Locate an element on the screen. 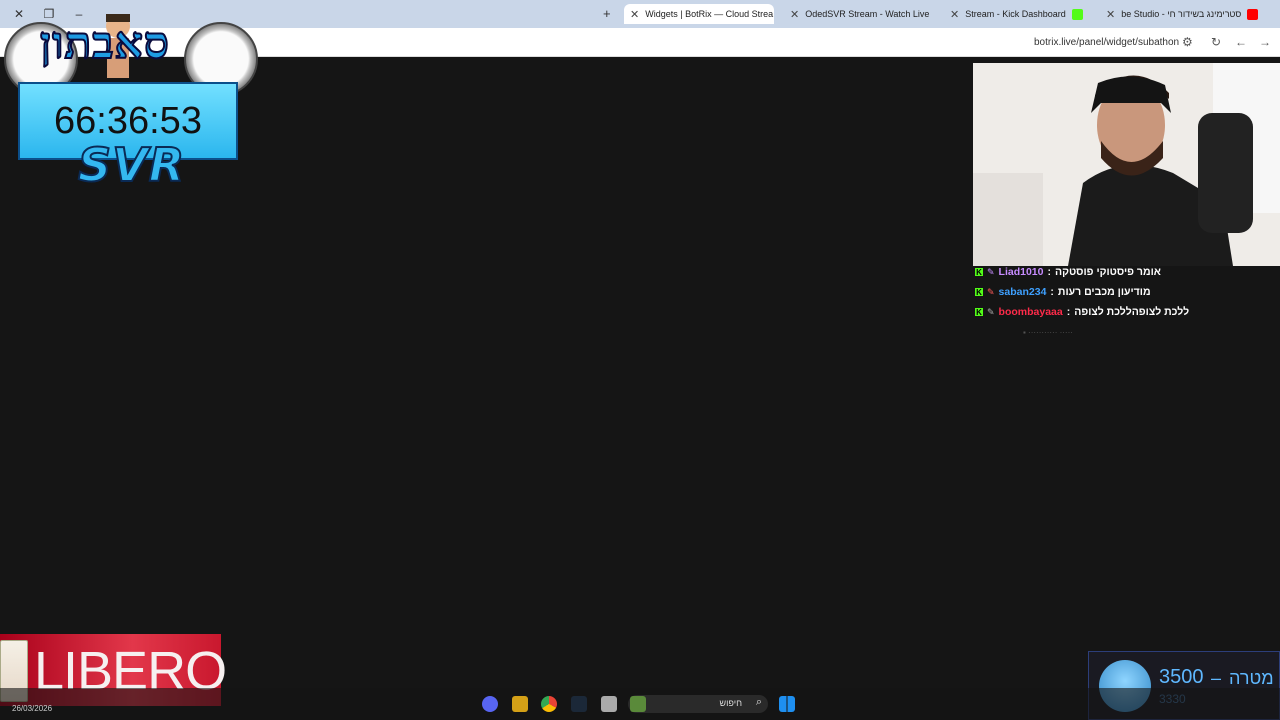 Image resolution: width=1280 pixels, height=720 pixels. chat-message-fading: ▪ ··········· ····· is located at coordinates (1048, 332).